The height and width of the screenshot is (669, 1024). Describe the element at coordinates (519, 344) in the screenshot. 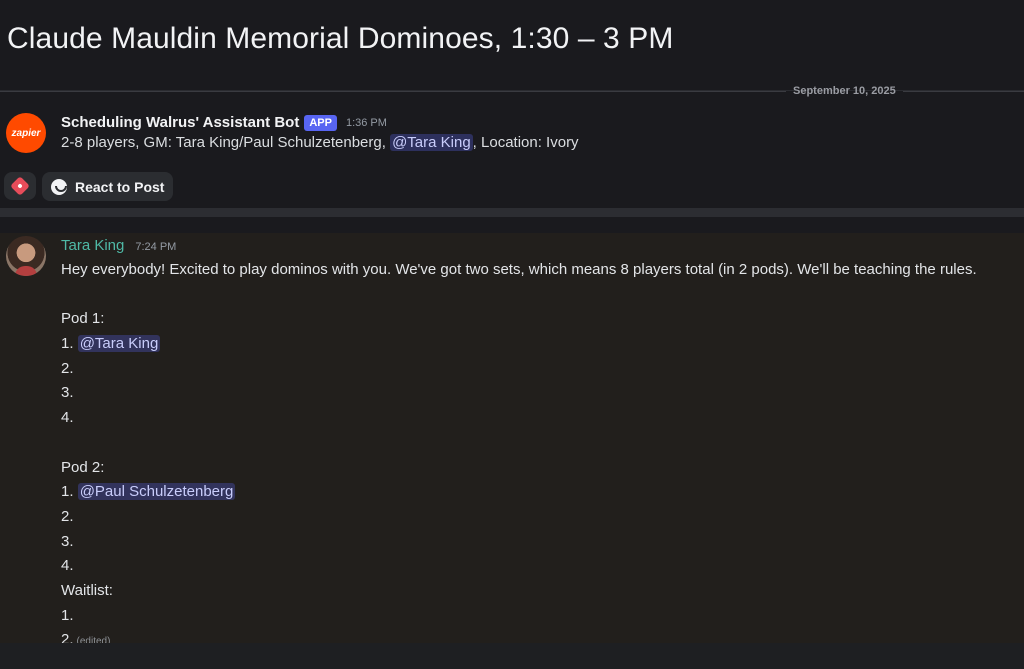

I see `pod1-item-1: 1. @Tara King` at that location.